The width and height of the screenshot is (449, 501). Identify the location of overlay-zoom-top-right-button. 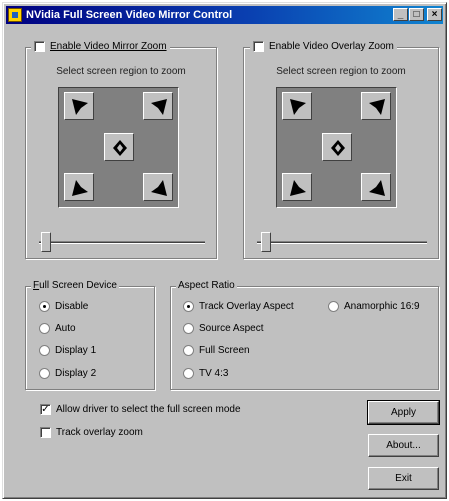
(376, 106).